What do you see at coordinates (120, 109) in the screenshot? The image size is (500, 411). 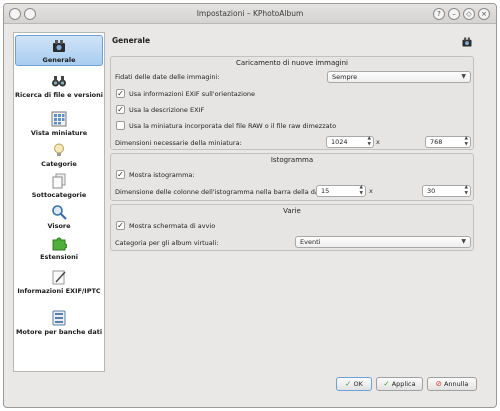 I see `exif-description-checkbox: ✓` at bounding box center [120, 109].